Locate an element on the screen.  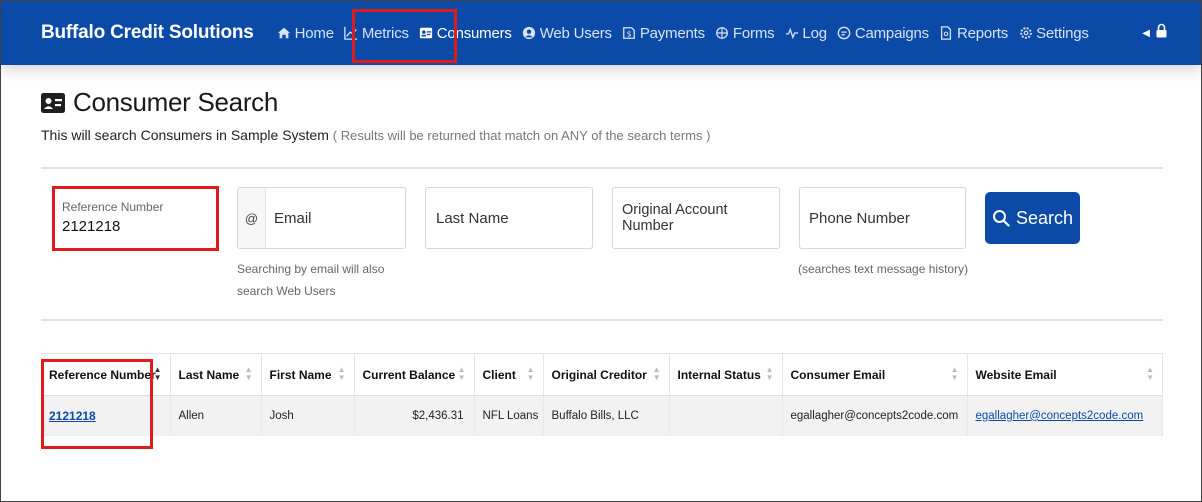
nav-item-payments: $ Payments is located at coordinates (663, 33).